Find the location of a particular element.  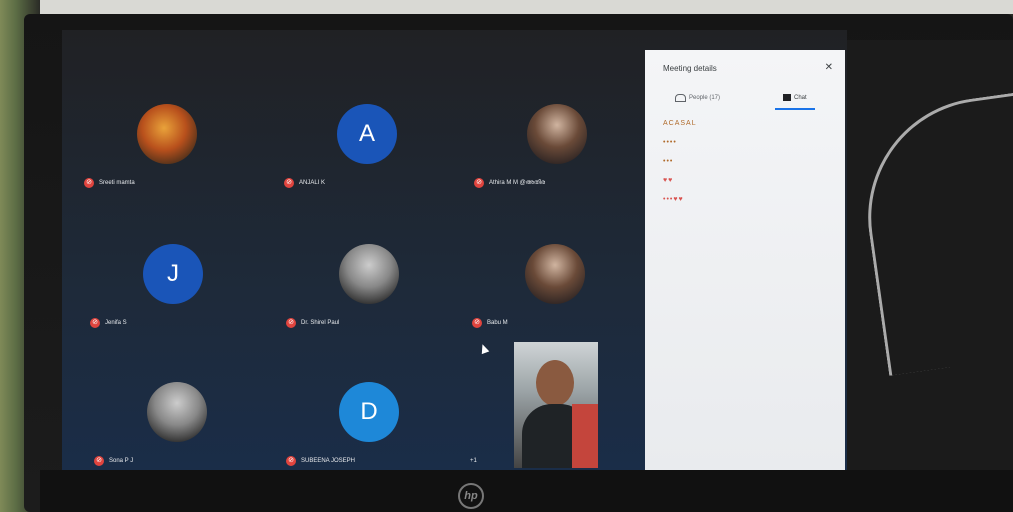

participant-tile: ⊘ Sreeti mamta is located at coordinates (167, 131).